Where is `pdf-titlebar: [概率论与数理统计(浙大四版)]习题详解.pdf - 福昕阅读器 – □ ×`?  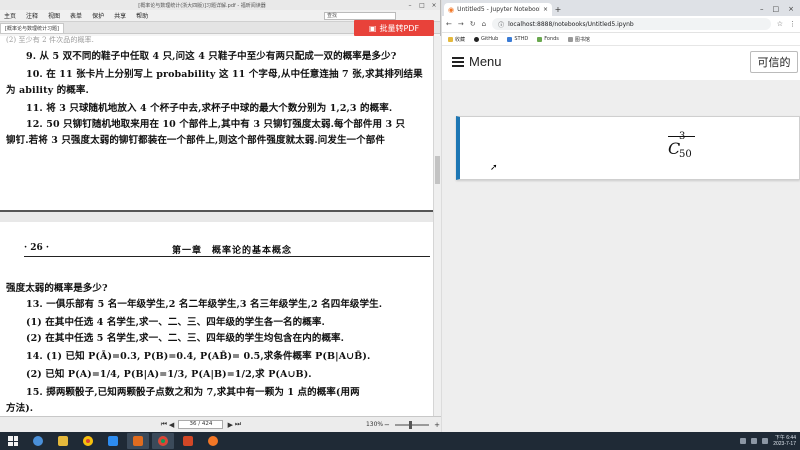
pdf-titlebar: [概率论与数理统计(浙大四版)]习题详解.pdf - 福昕阅读器 – □ × is located at coordinates (220, 5).